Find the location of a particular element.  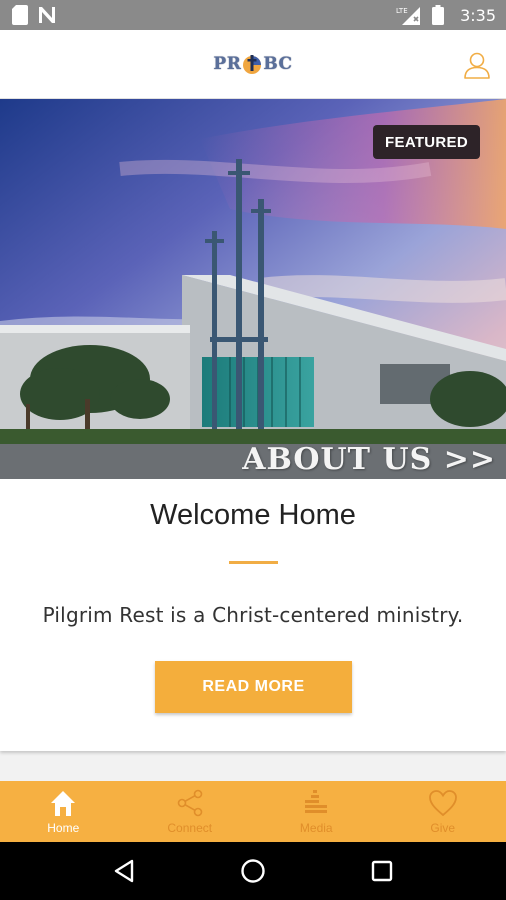

bottom-tab-bar: Home Connect Media Give is located at coordinates (253, 811).